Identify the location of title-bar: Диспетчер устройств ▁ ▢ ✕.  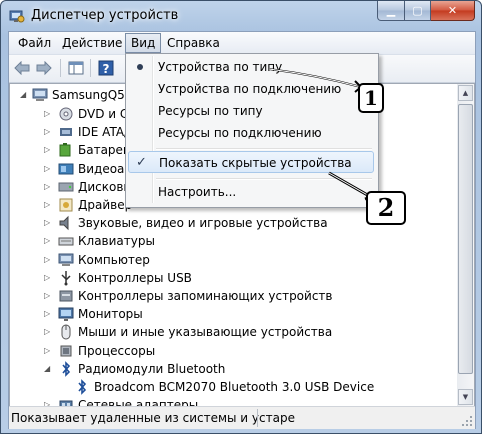
(241, 16).